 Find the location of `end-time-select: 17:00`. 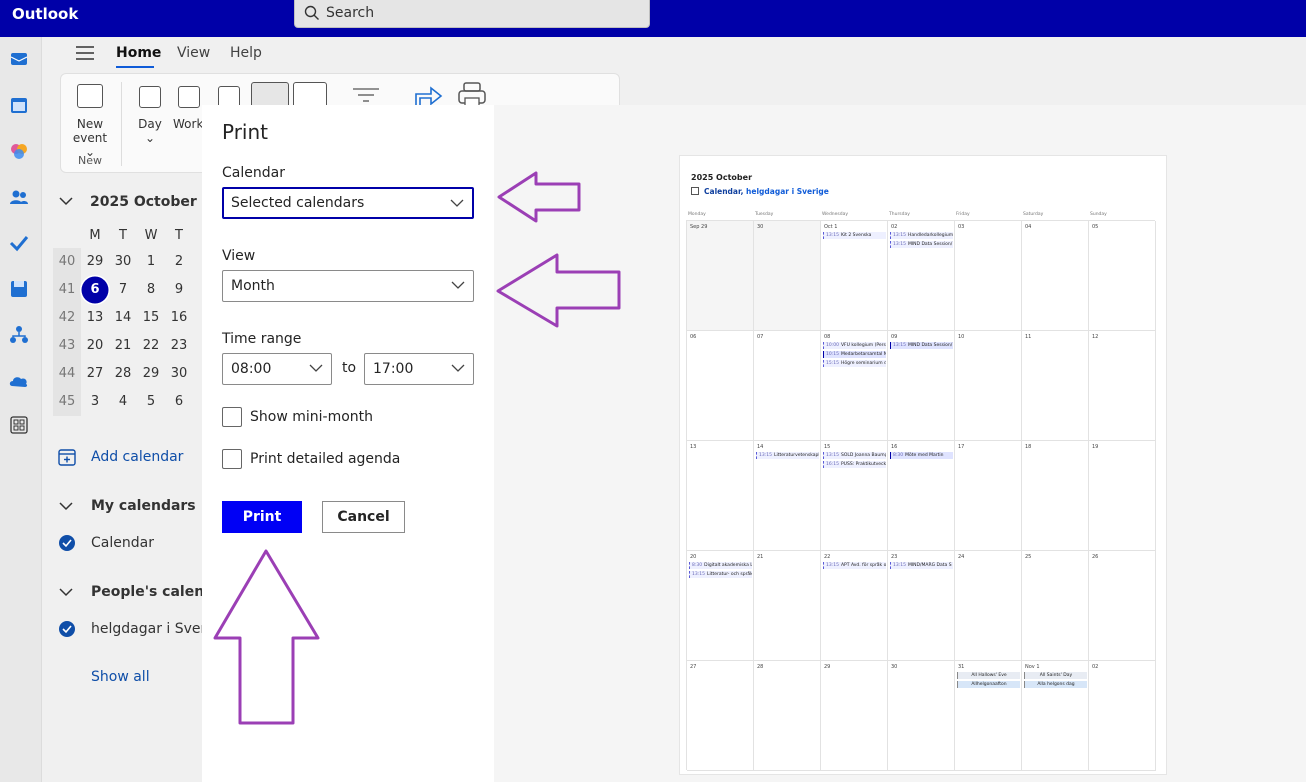

end-time-select: 17:00 is located at coordinates (419, 369).